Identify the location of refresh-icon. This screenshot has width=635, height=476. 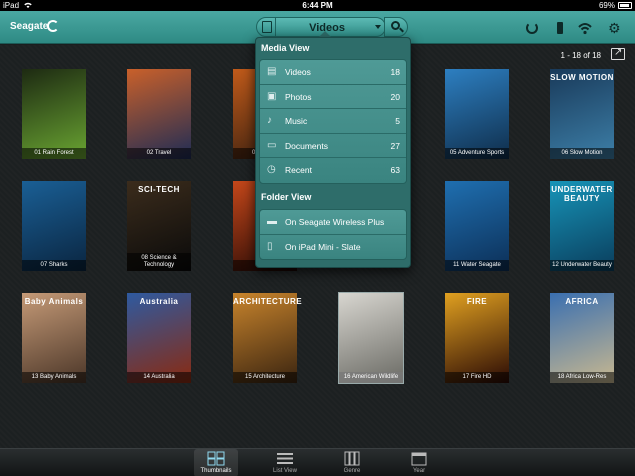
(532, 28).